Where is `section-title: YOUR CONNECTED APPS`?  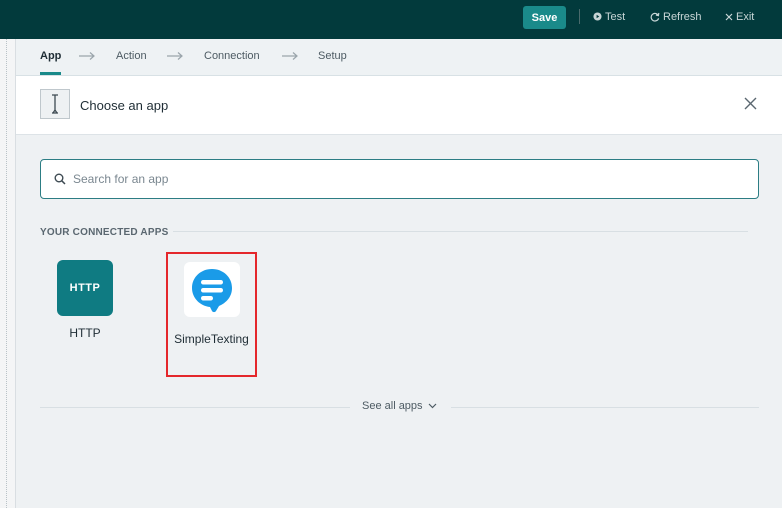
section-title: YOUR CONNECTED APPS is located at coordinates (104, 232).